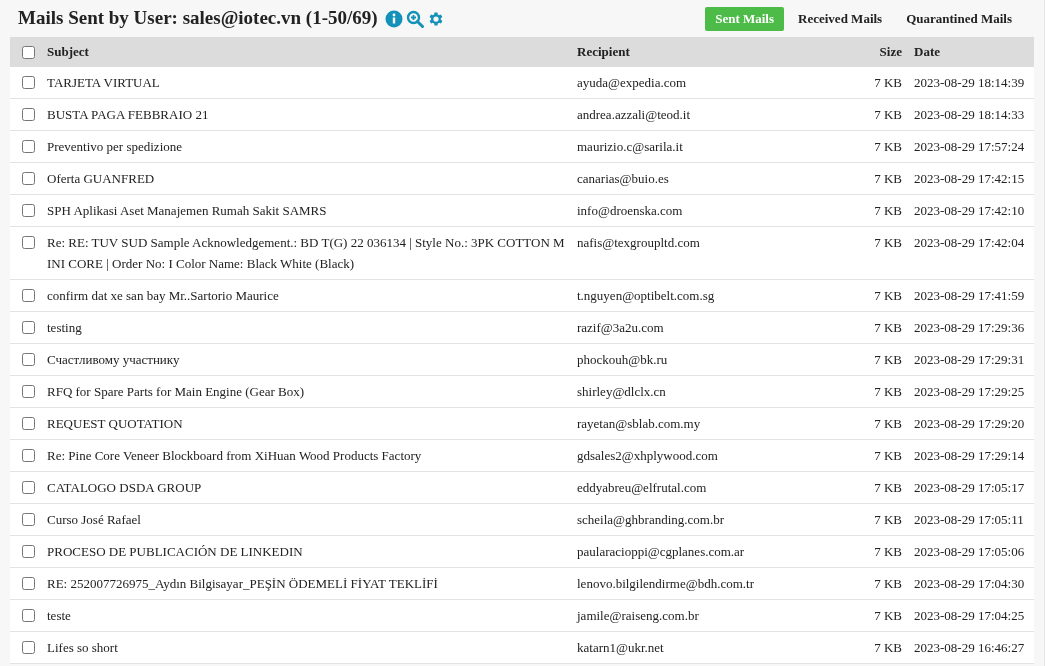 Image resolution: width=1045 pixels, height=666 pixels. Describe the element at coordinates (620, 327) in the screenshot. I see `recipient-cell: razif@3a2u.com` at that location.